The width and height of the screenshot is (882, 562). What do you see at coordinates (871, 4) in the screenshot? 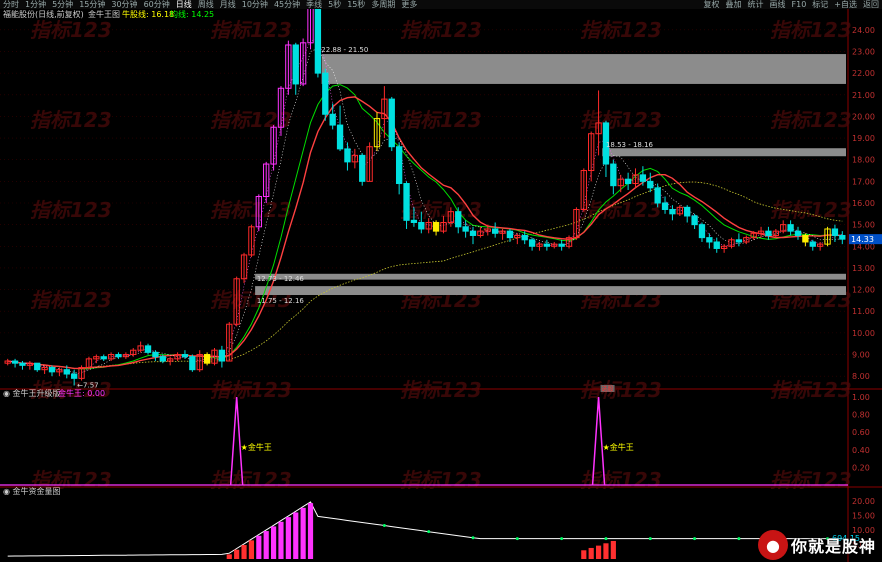
I see `tool-button-7: 返回` at bounding box center [871, 4].